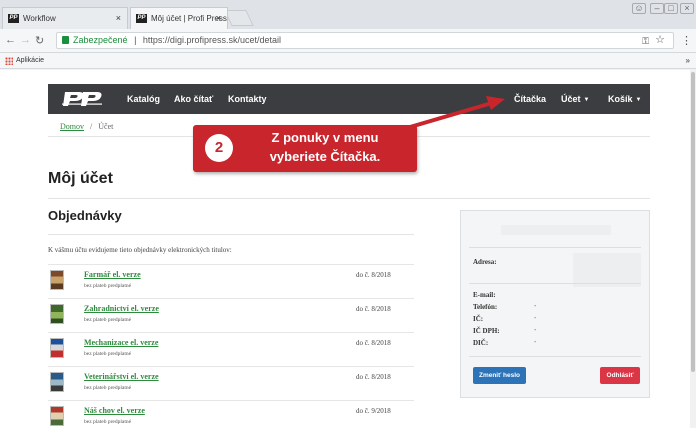 The image size is (696, 428). I want to click on browser-menu-icon: ⋮, so click(686, 40).